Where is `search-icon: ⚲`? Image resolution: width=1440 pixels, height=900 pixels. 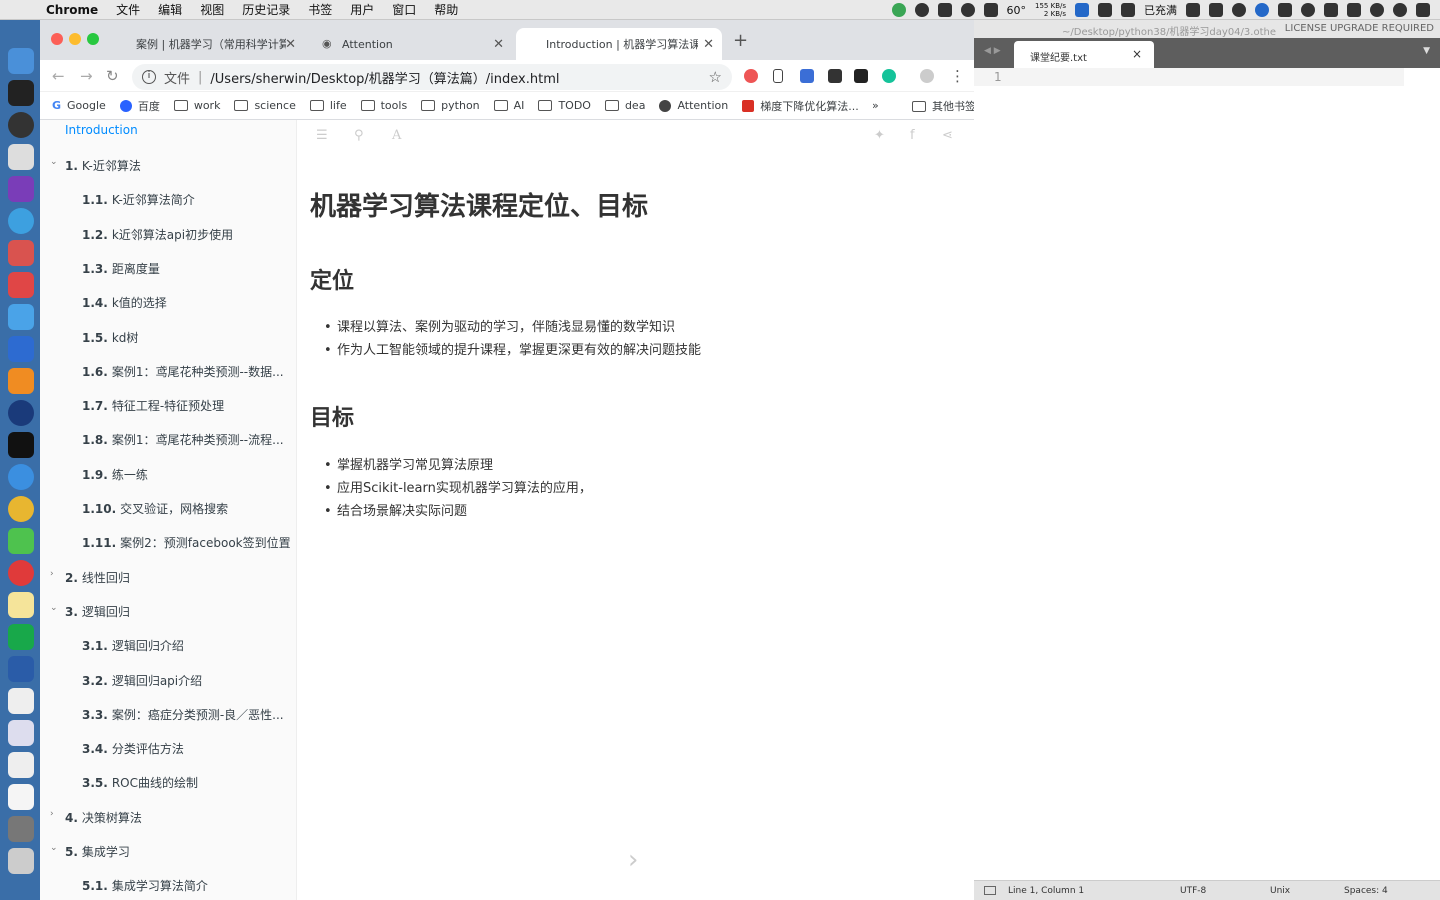
search-icon: ⚲ is located at coordinates (359, 135).